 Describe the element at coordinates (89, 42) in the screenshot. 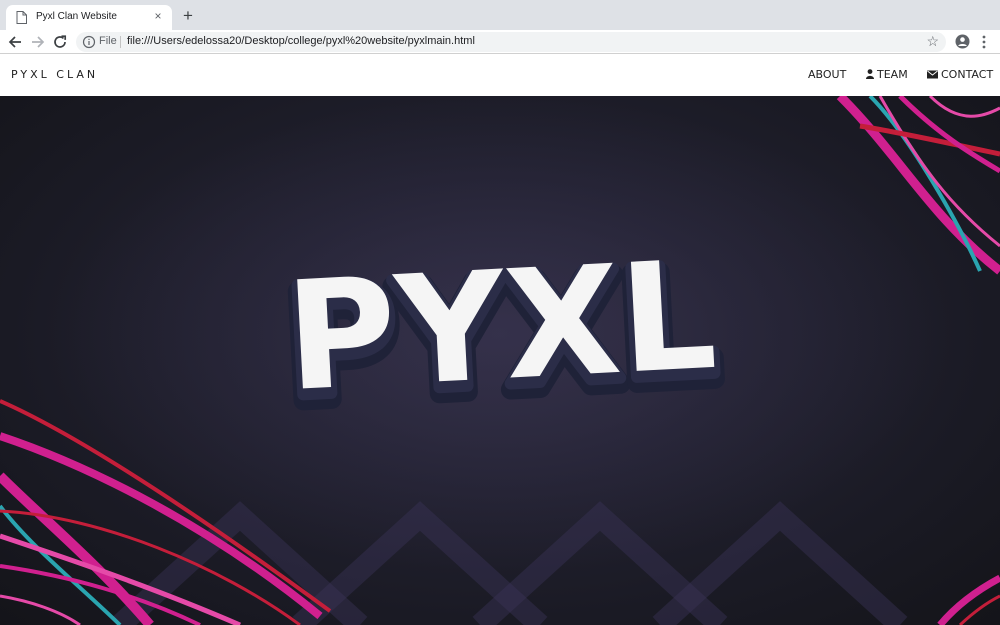

I see `info-icon` at that location.